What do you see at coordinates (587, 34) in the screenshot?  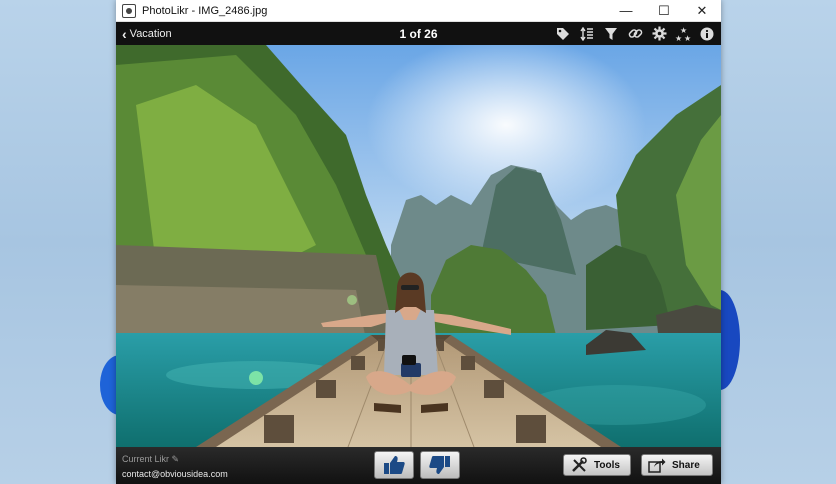 I see `sort-icon` at bounding box center [587, 34].